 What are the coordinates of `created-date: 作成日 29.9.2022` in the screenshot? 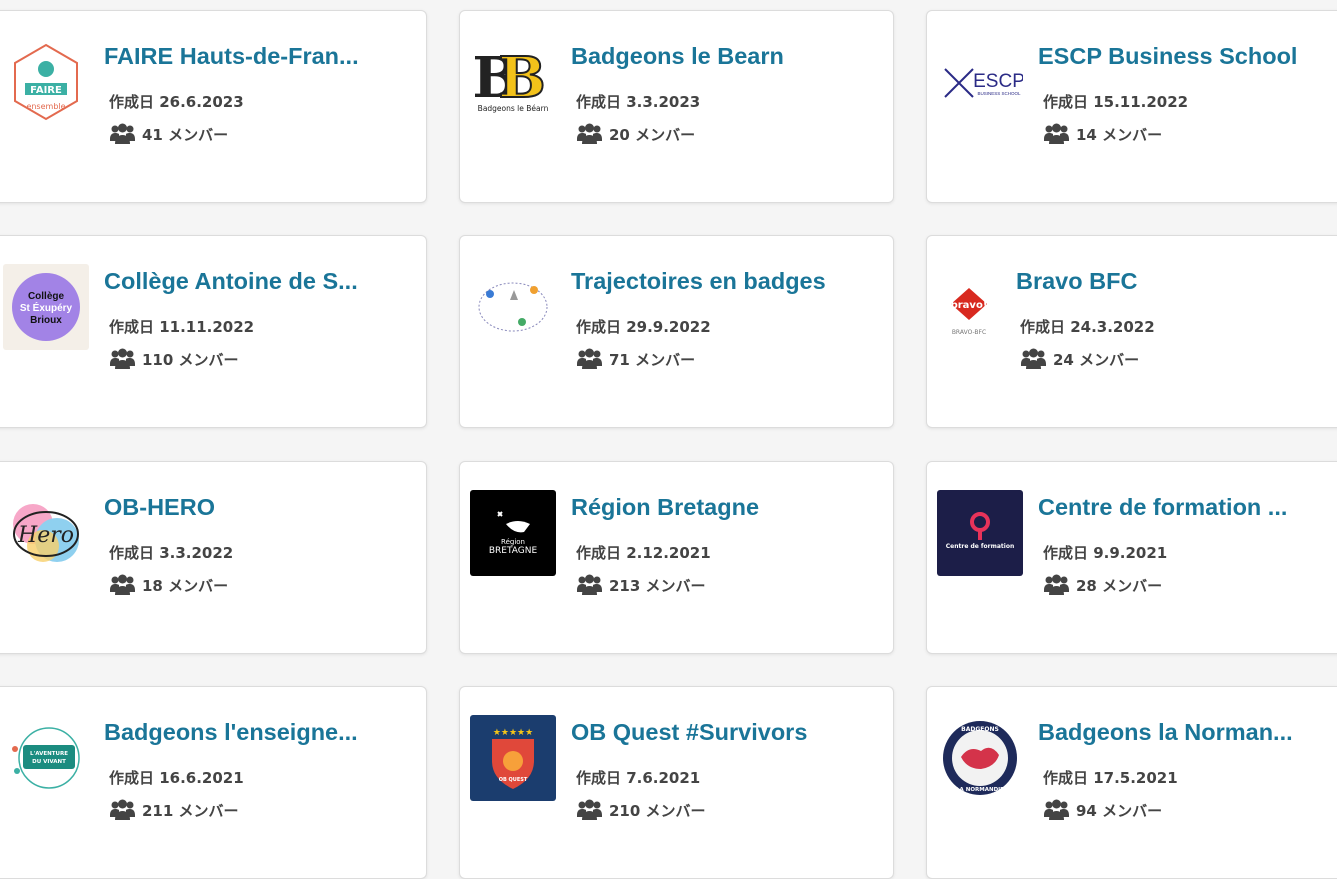 It's located at (643, 327).